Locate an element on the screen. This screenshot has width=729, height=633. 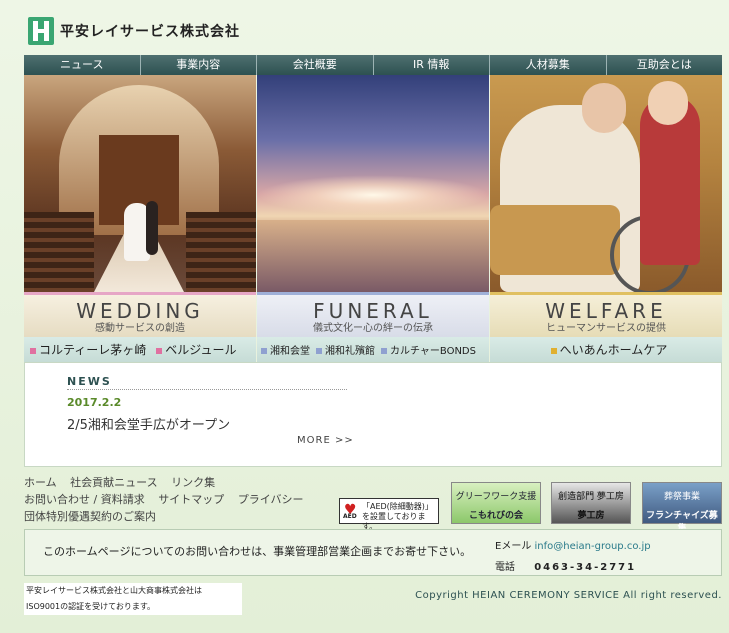
phone-number: 0463-34-2771 is located at coordinates (585, 567).